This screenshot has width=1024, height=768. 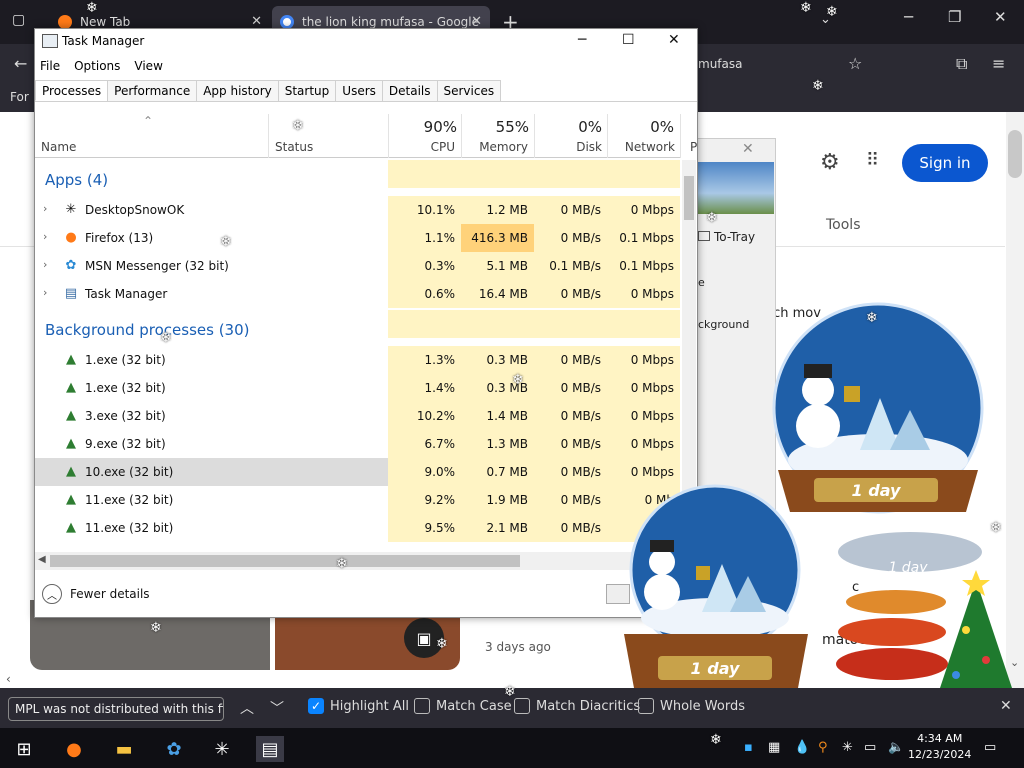 What do you see at coordinates (174, 749) in the screenshot?
I see `msn-messenger-icon: ✿` at bounding box center [174, 749].